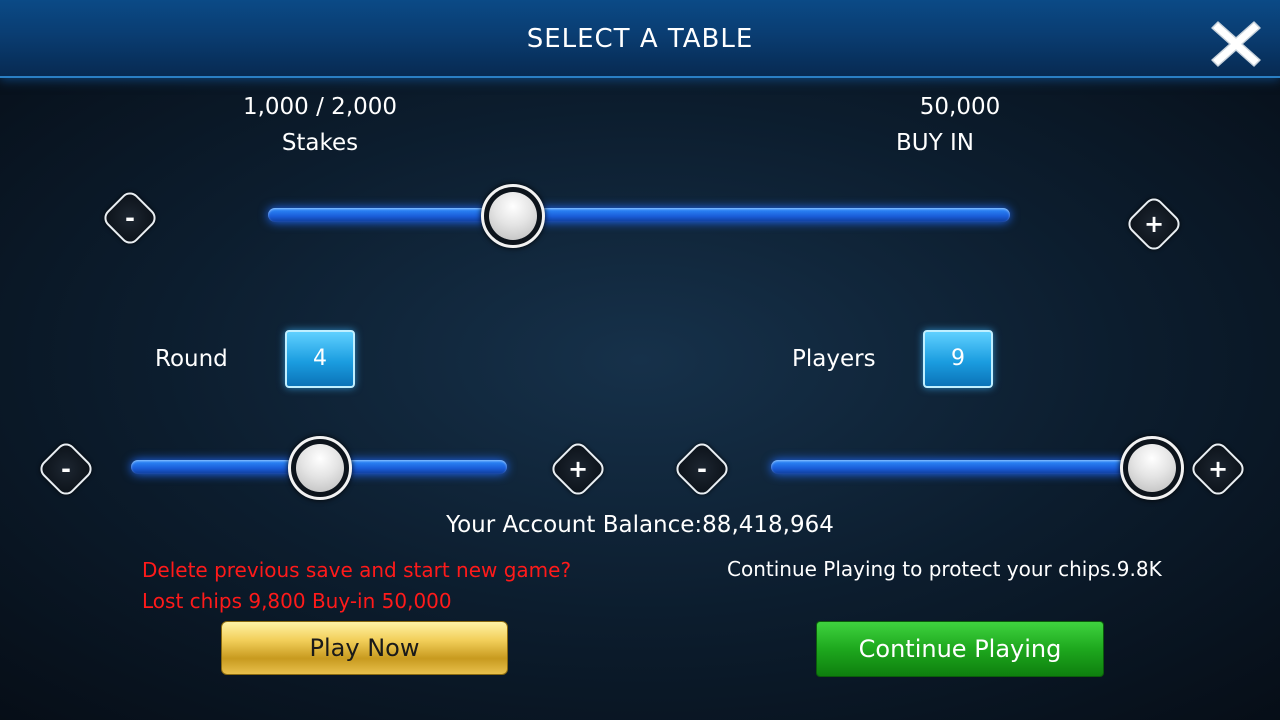 This screenshot has height=720, width=1280. I want to click on stakes-plus-button: +, so click(1154, 224).